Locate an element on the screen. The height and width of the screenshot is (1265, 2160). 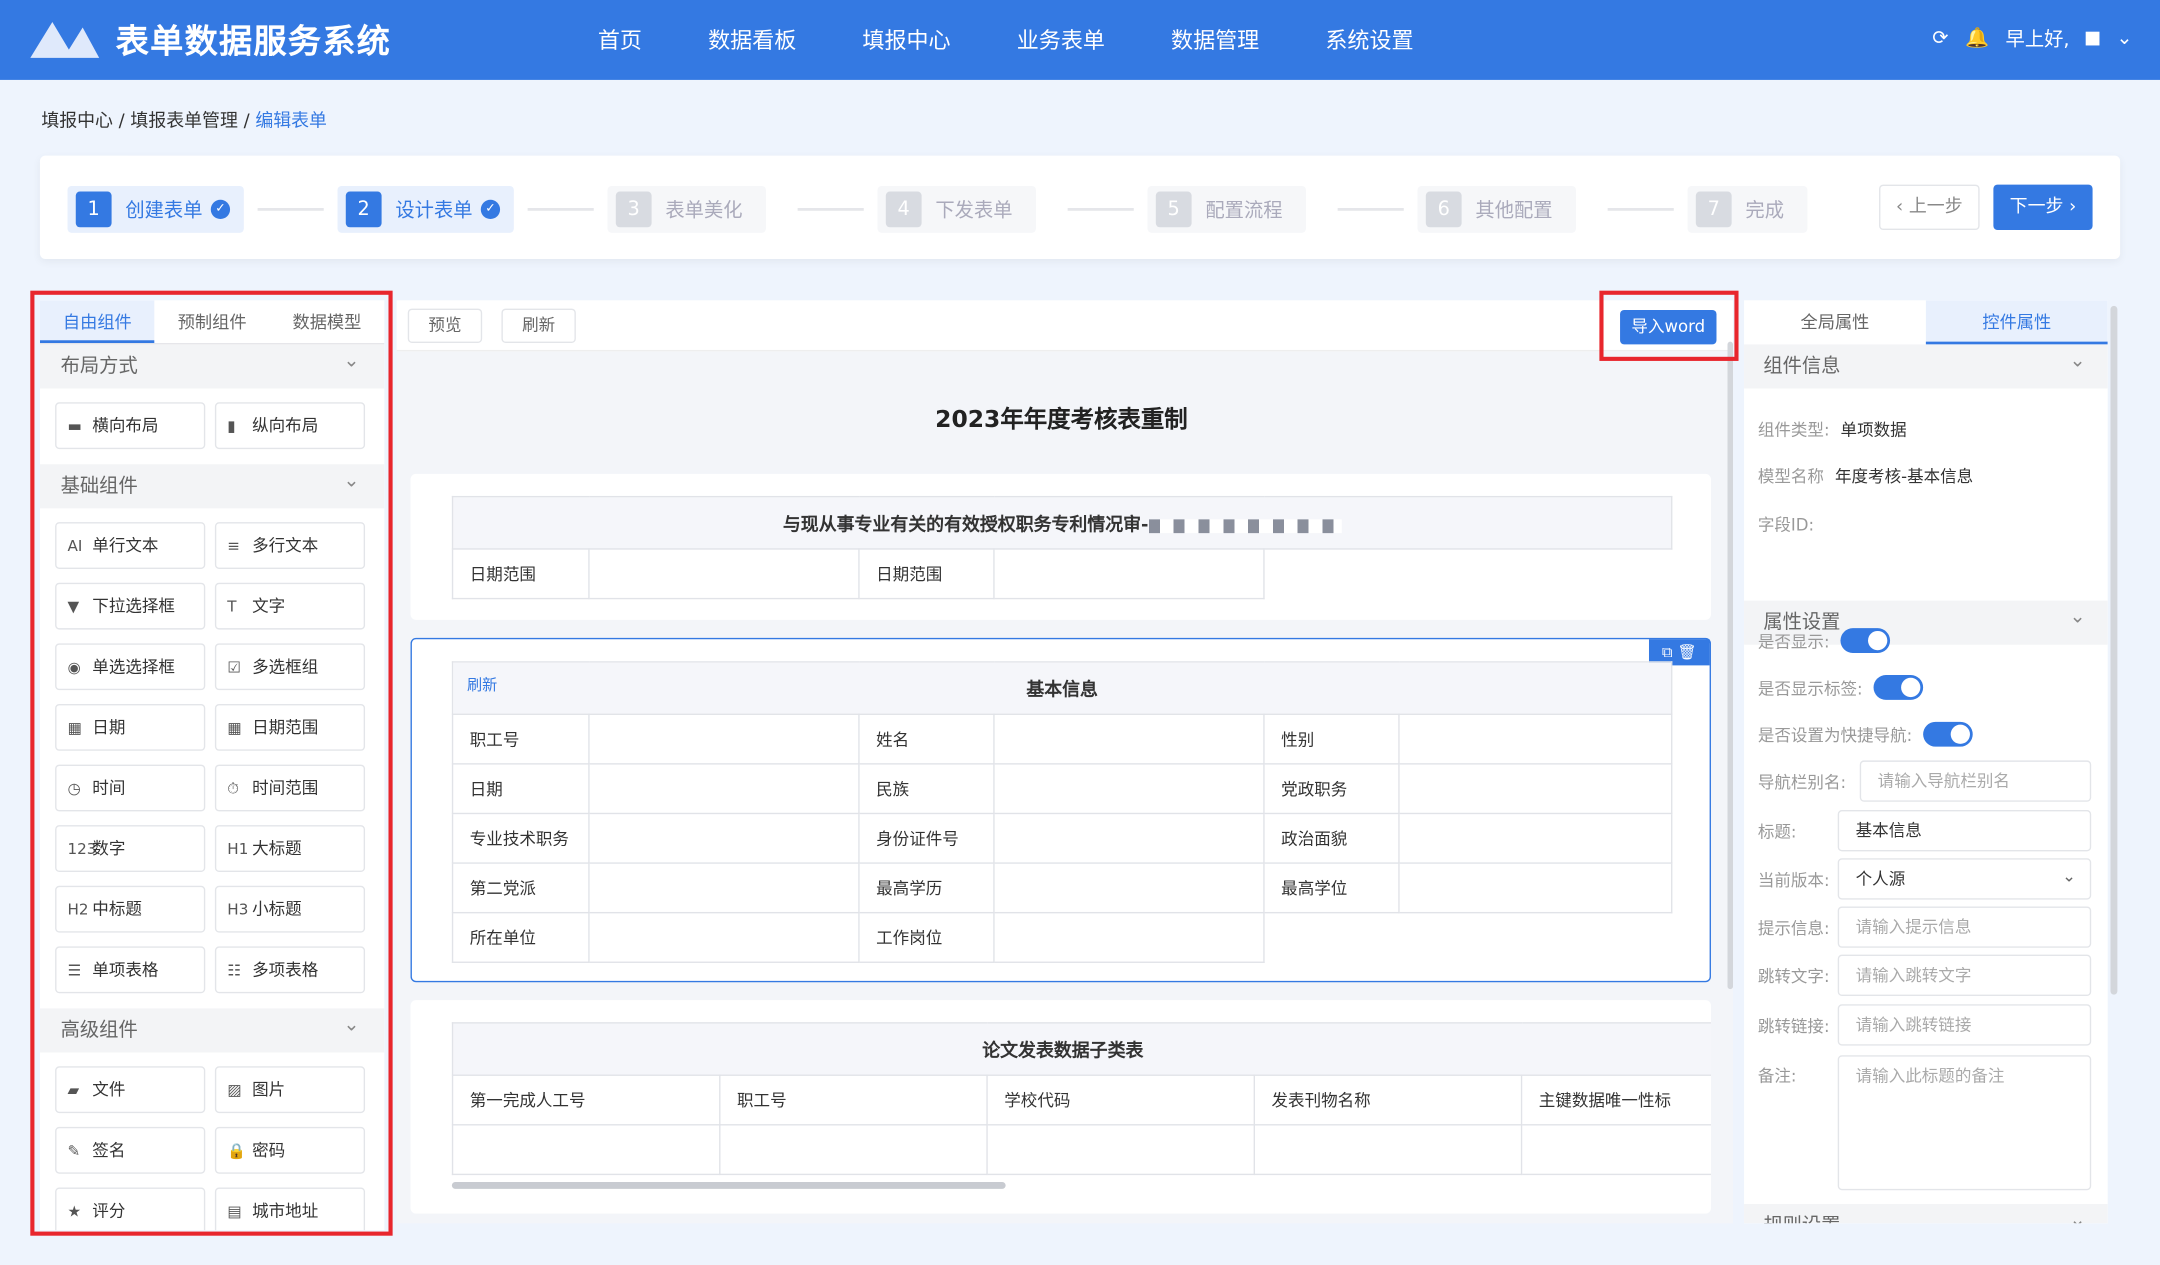
patent-section: 与现从事专业有关的有效授权职务专利情况审- 日期范围 日期范围 is located at coordinates (1060, 546).